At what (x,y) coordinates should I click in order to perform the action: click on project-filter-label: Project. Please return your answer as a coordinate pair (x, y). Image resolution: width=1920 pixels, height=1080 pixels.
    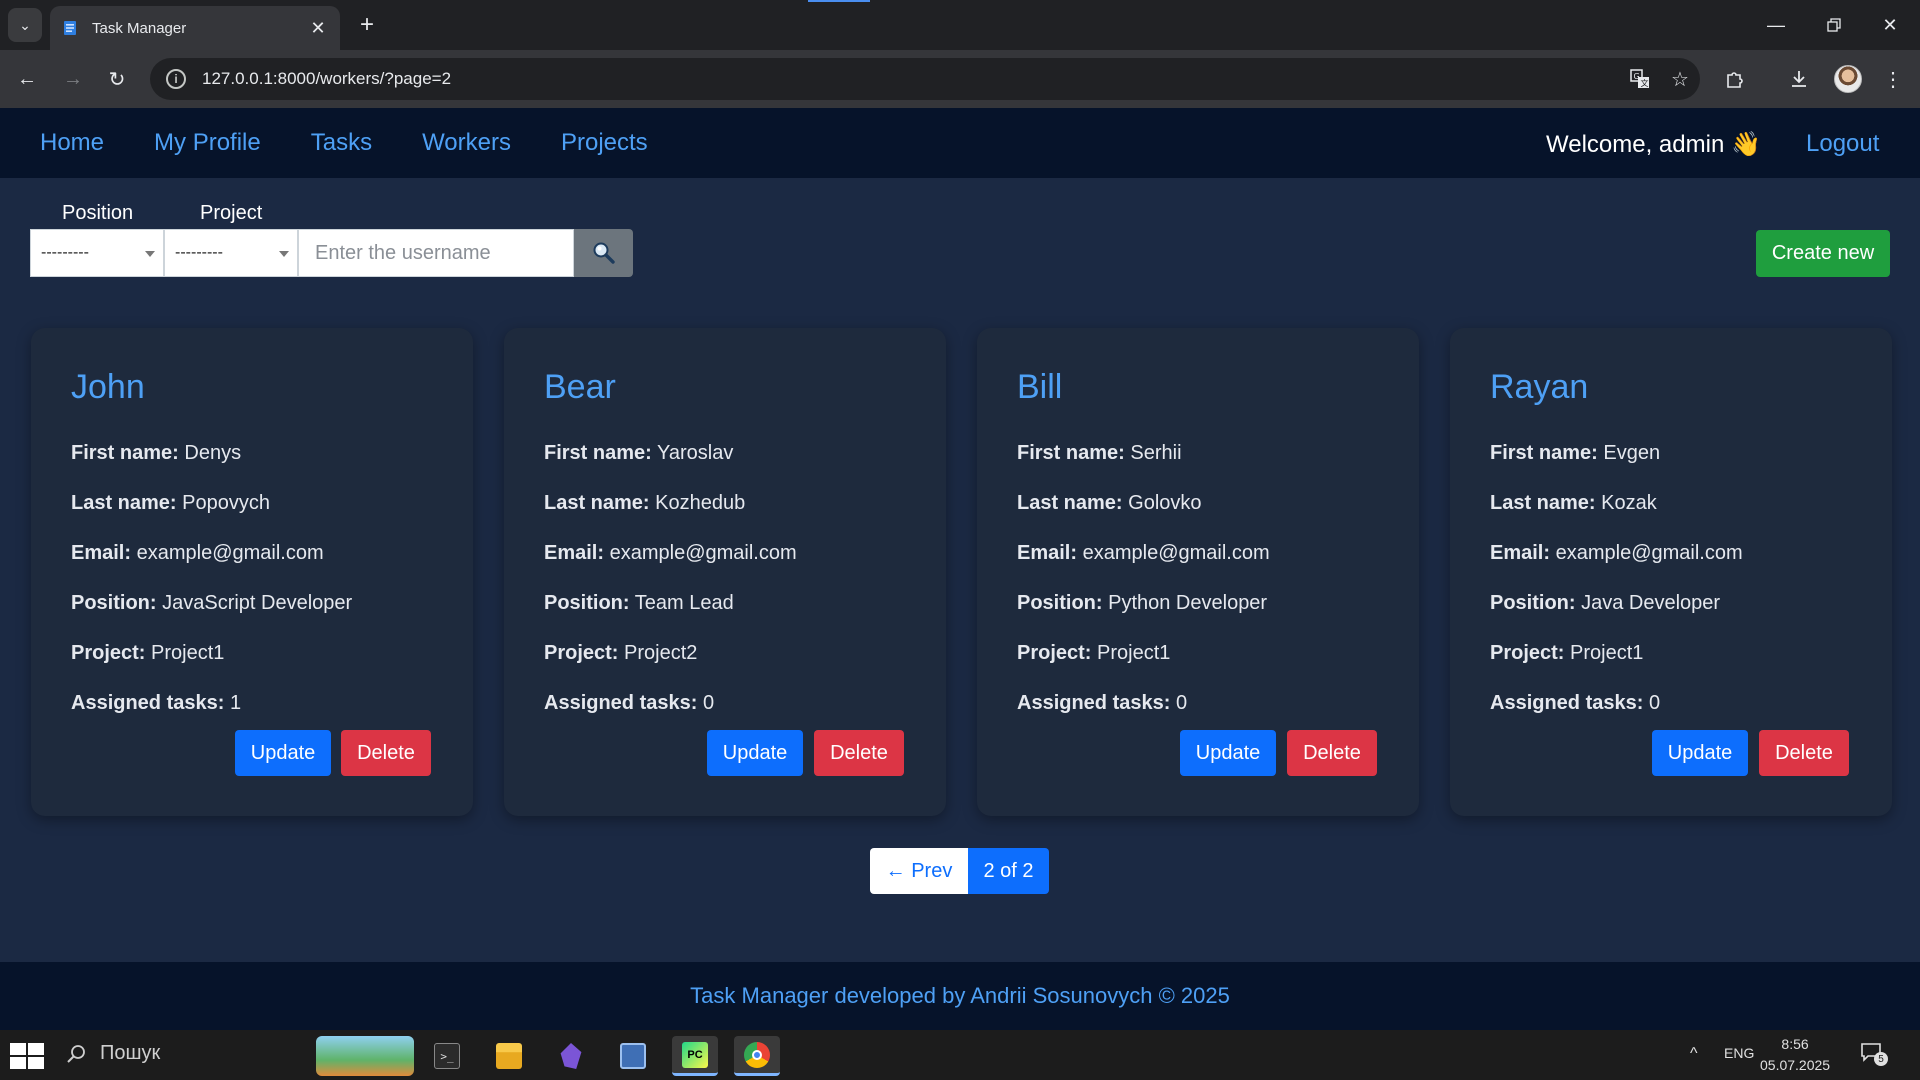
    Looking at the image, I should click on (231, 213).